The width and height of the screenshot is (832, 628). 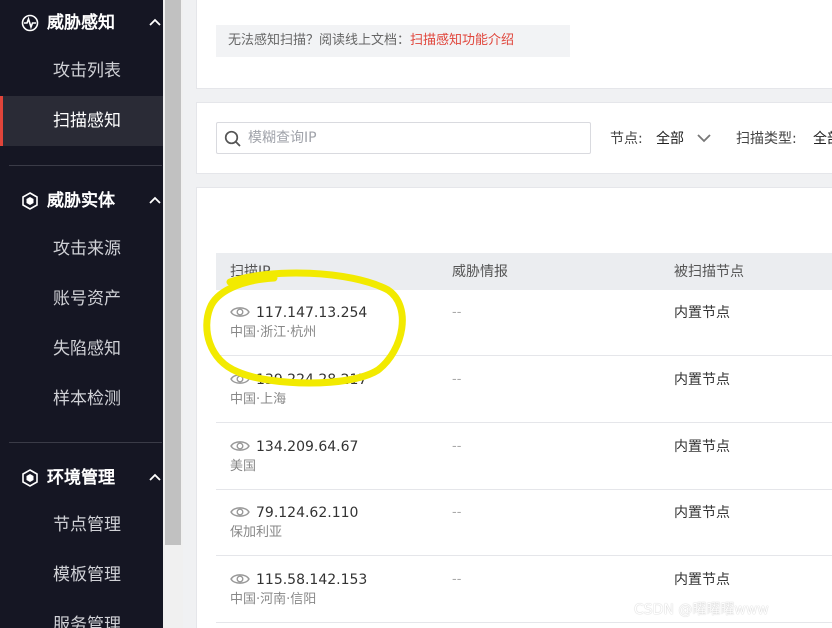 I want to click on table-row: 79.124.62.110 保加利亚 -- 内置节点, so click(x=524, y=523).